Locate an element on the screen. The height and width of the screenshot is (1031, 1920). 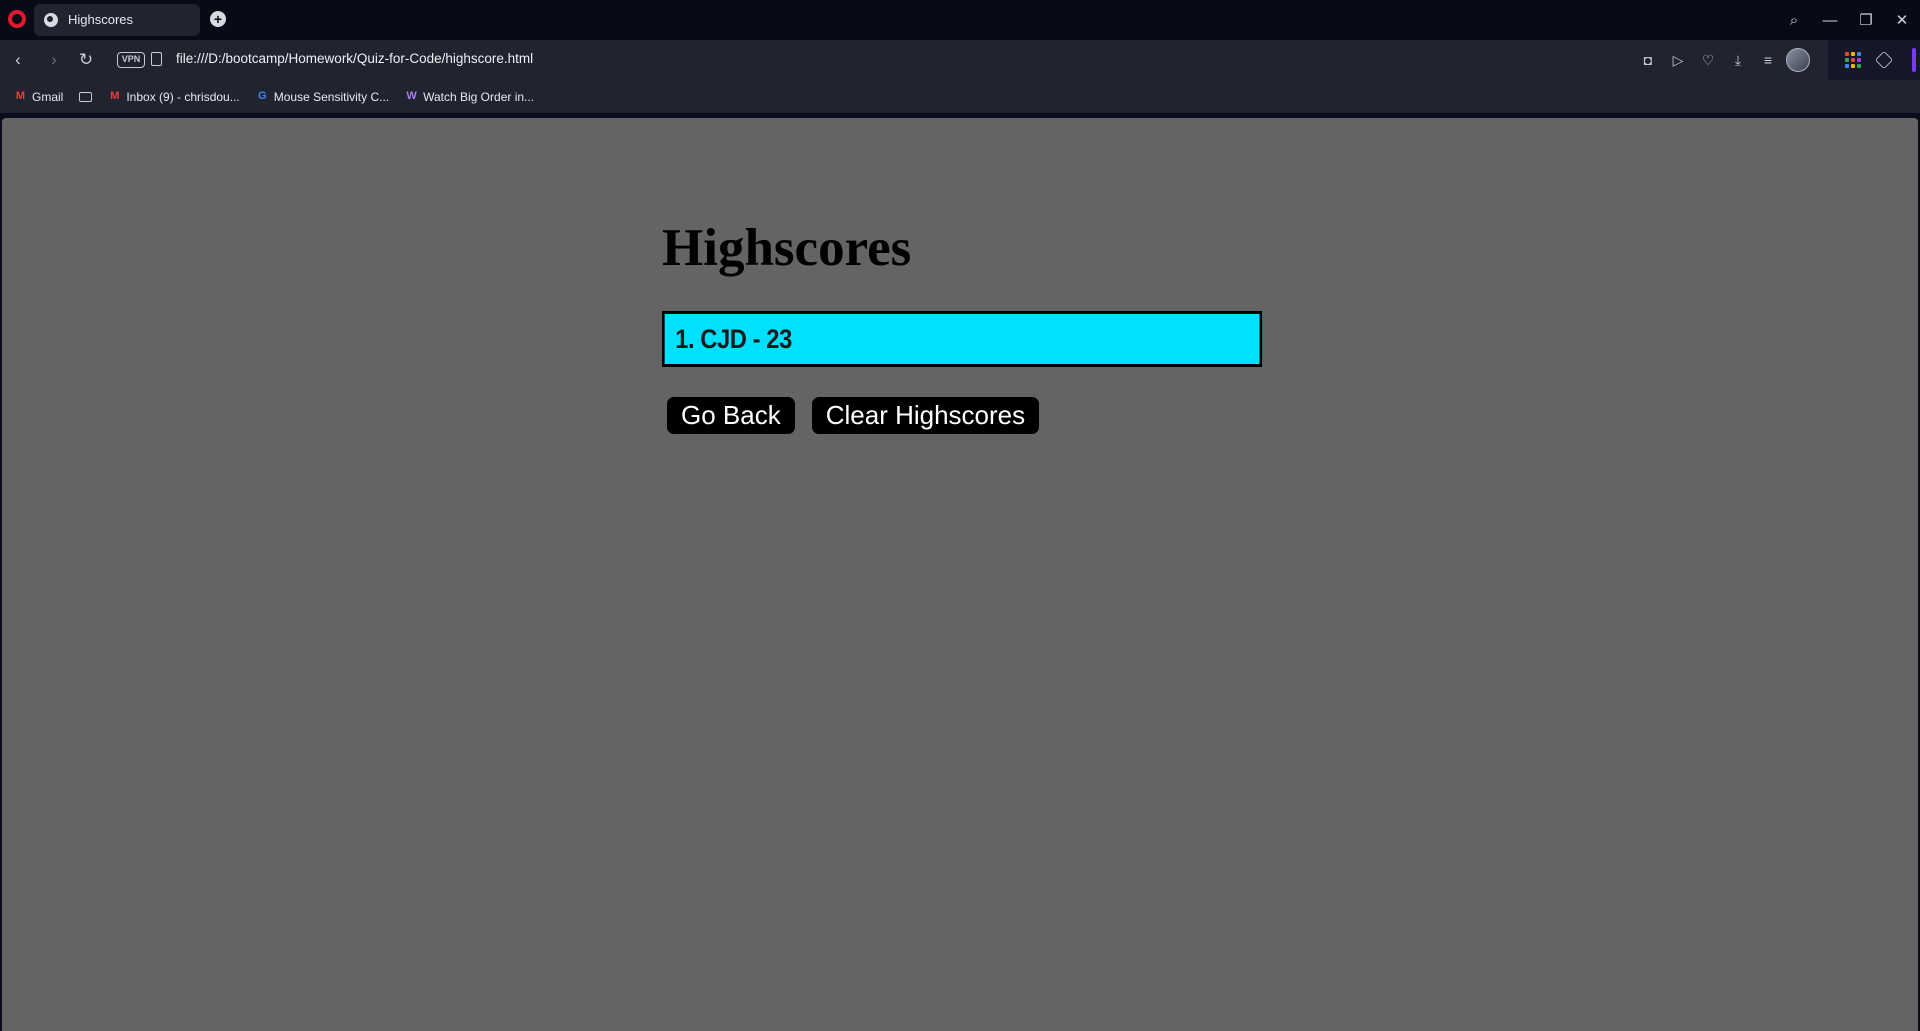
reload-icon: ↻ is located at coordinates (86, 60).